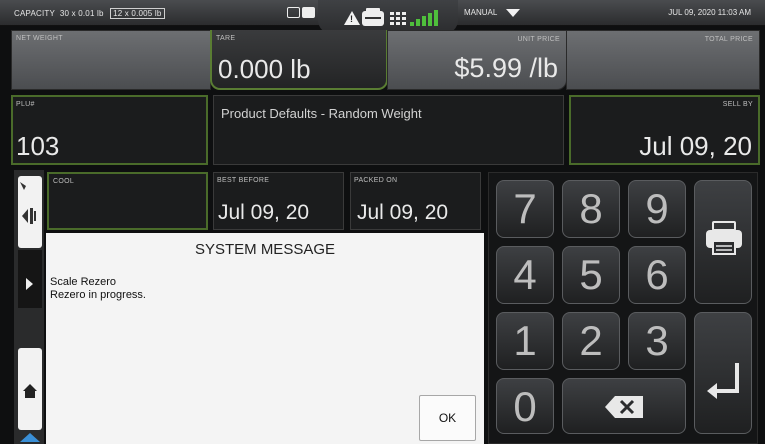 The image size is (765, 444). What do you see at coordinates (728, 39) in the screenshot?
I see `total-price-label: TOTAL PRICE` at bounding box center [728, 39].